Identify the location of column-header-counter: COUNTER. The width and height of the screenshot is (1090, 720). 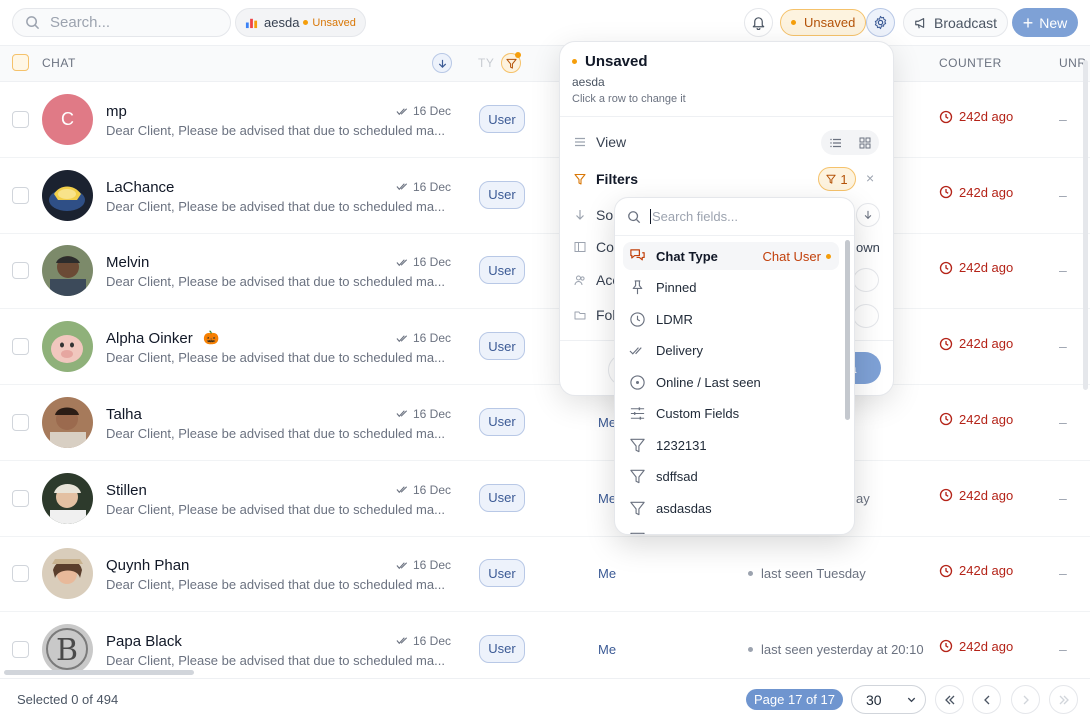
(970, 63).